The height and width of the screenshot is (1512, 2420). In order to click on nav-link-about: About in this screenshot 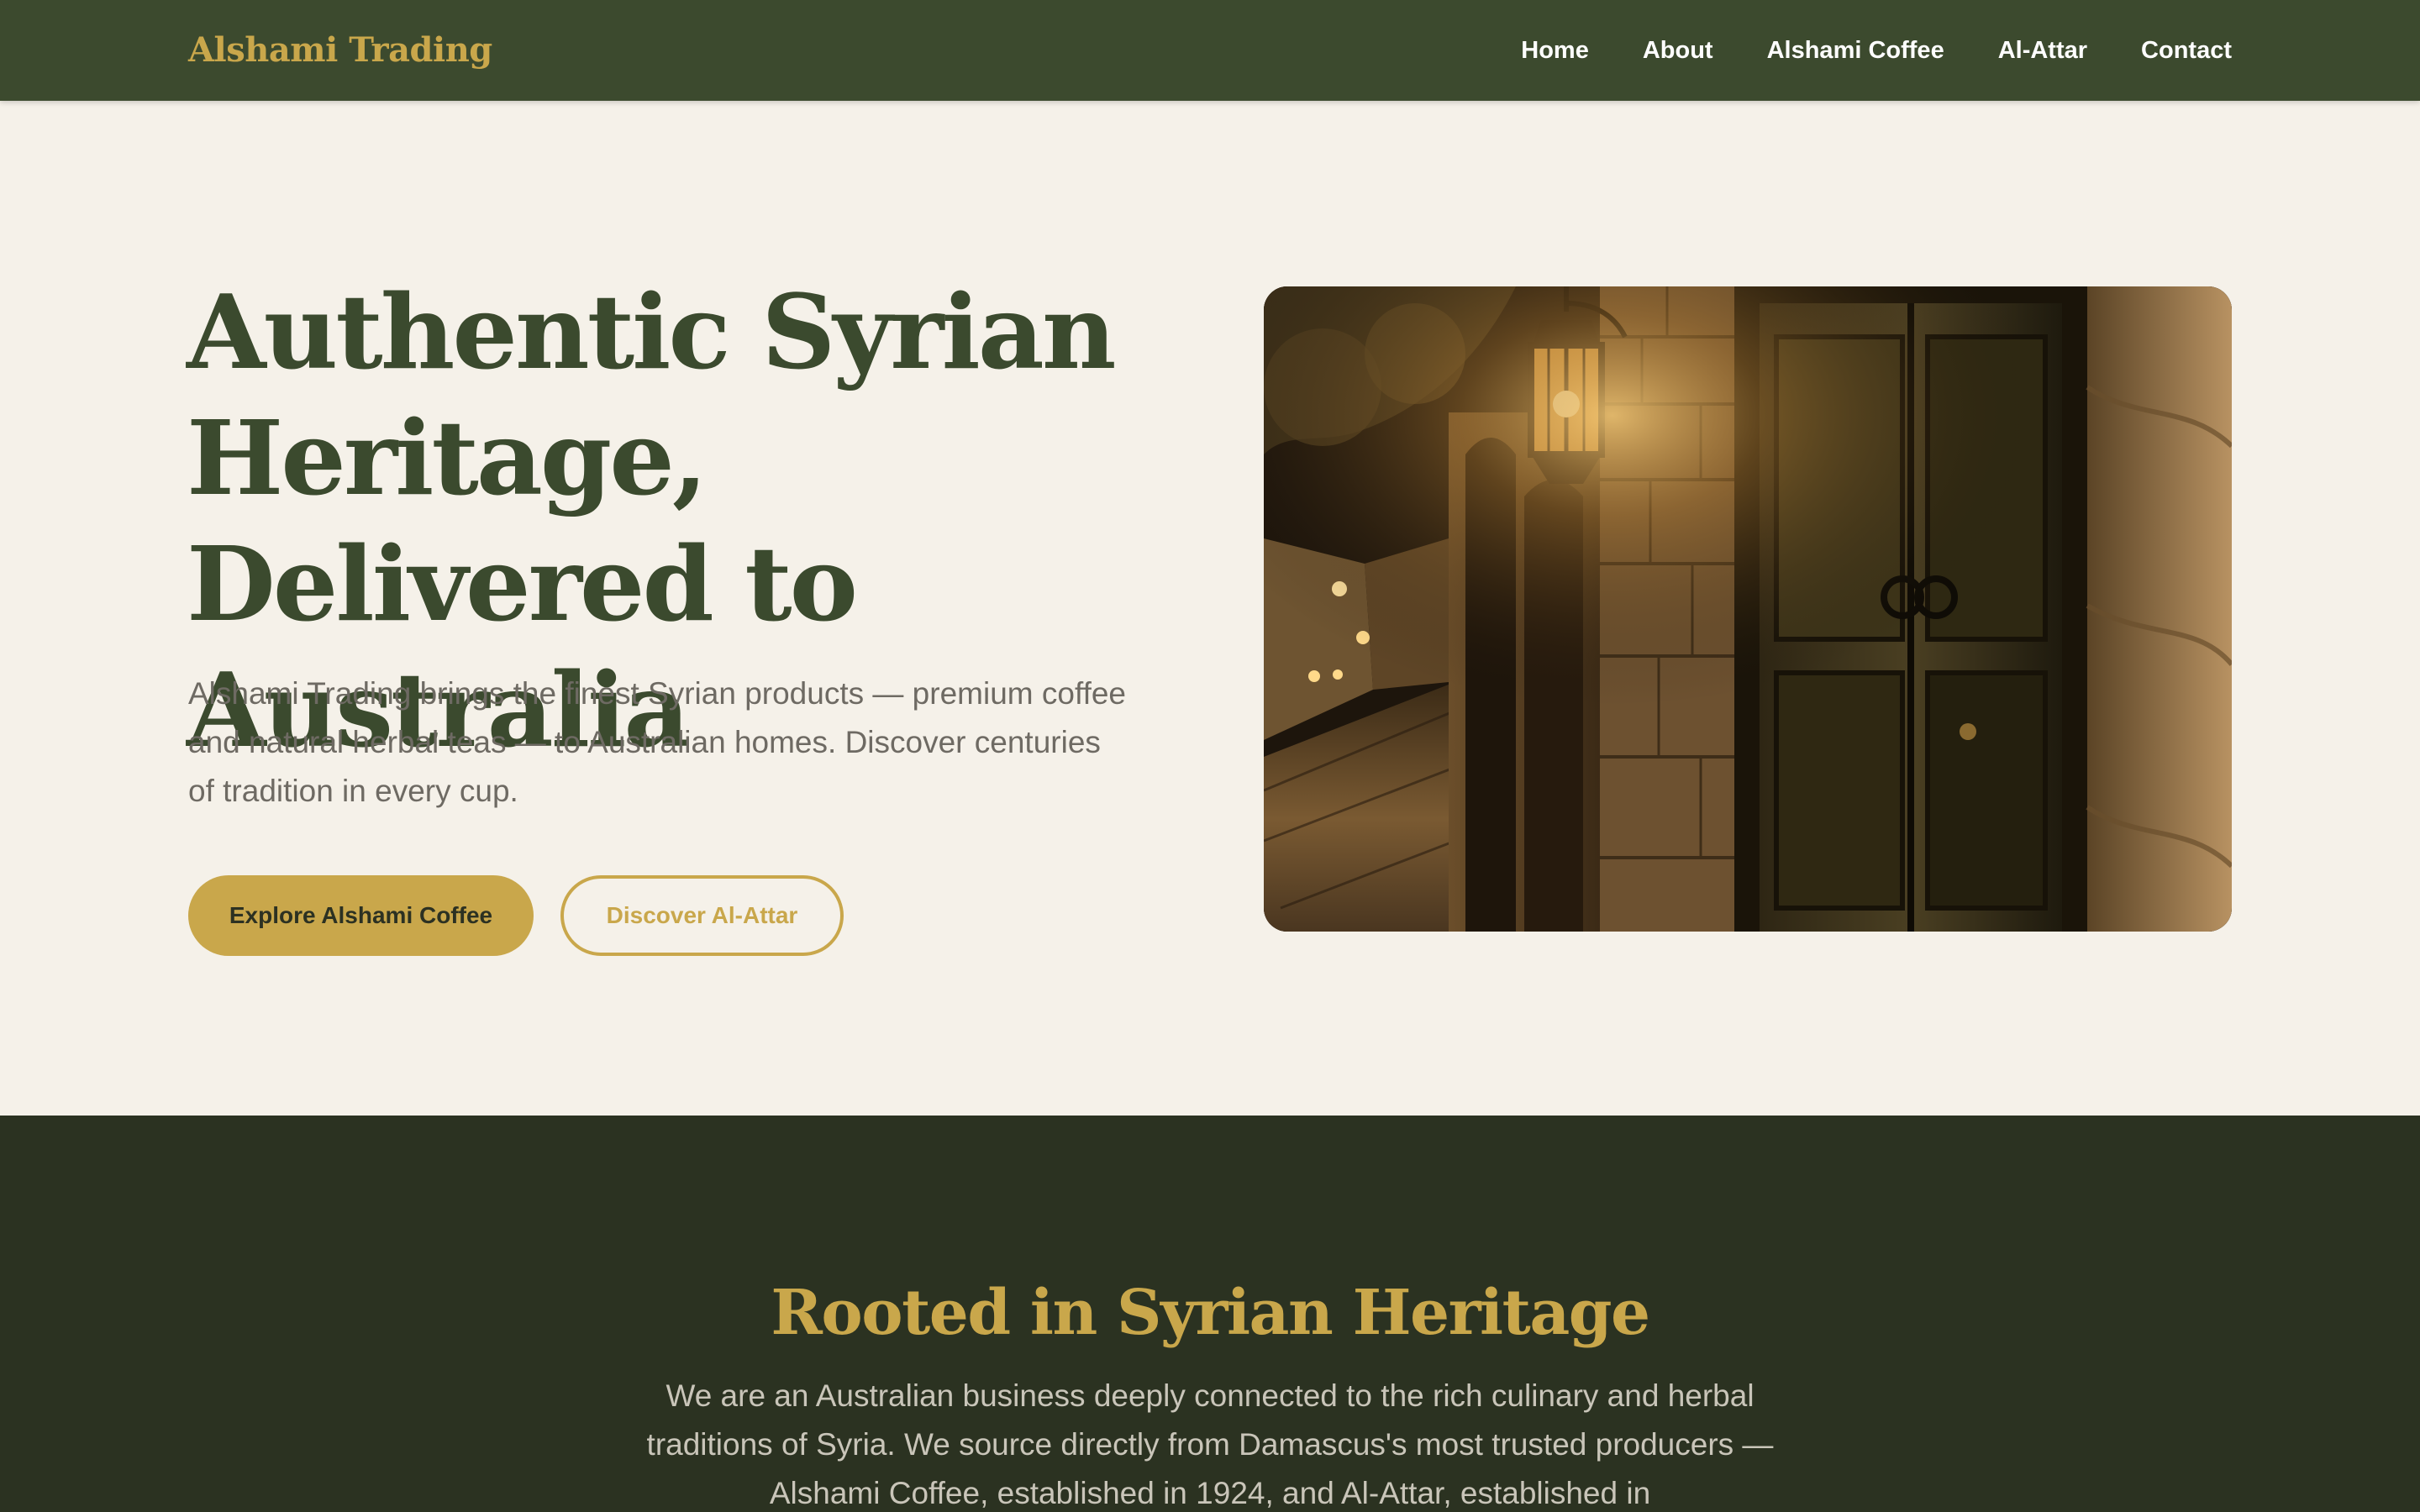, I will do `click(1678, 51)`.